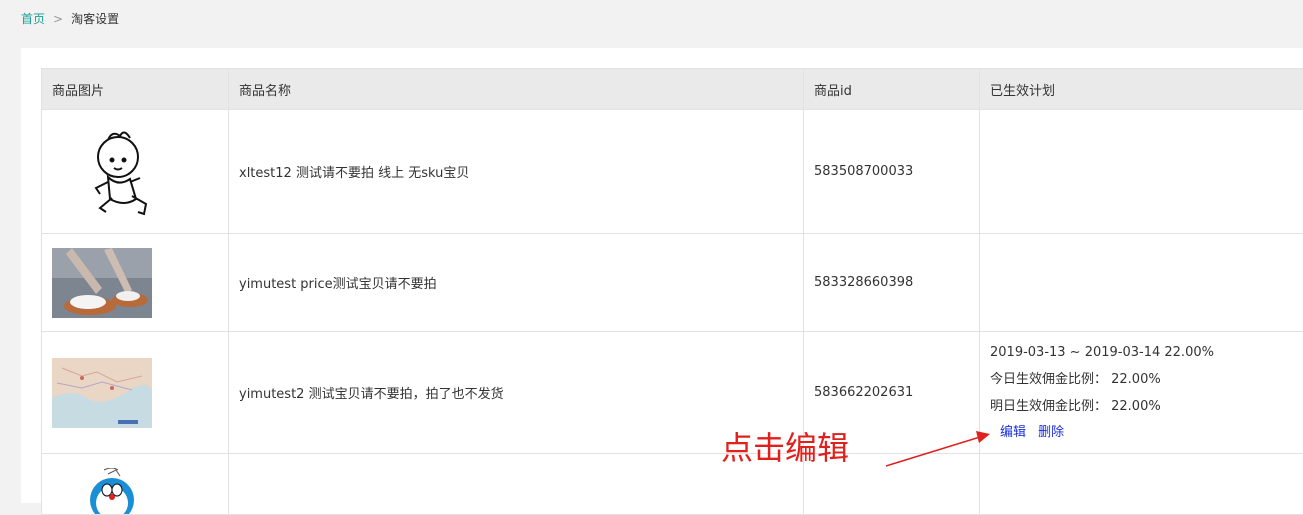 This screenshot has width=1303, height=515. I want to click on cartoon-boy-image, so click(128, 172).